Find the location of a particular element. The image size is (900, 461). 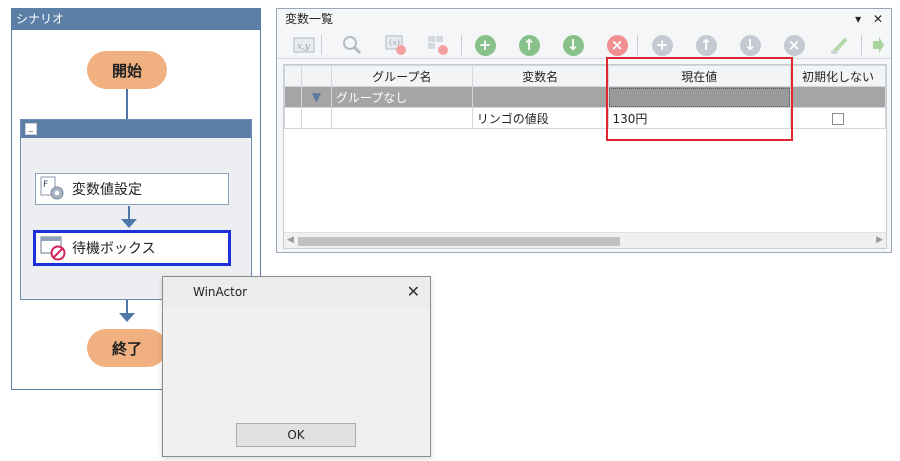

wait-box-icon is located at coordinates (54, 248).